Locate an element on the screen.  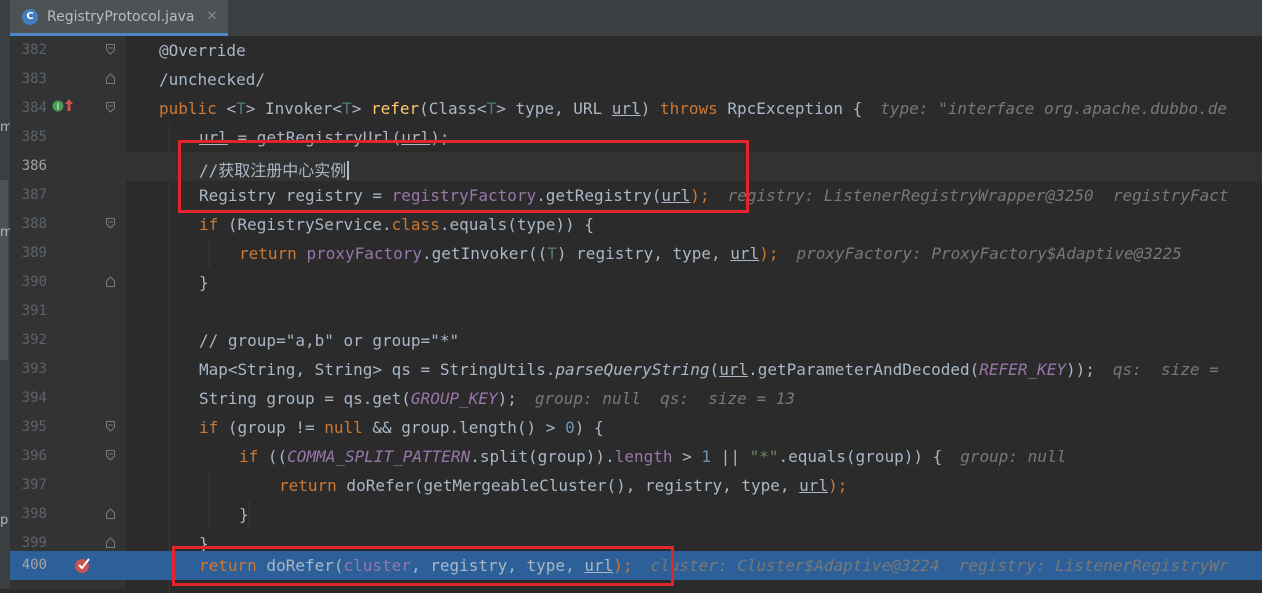
line-number: 393 is located at coordinates (34, 369).